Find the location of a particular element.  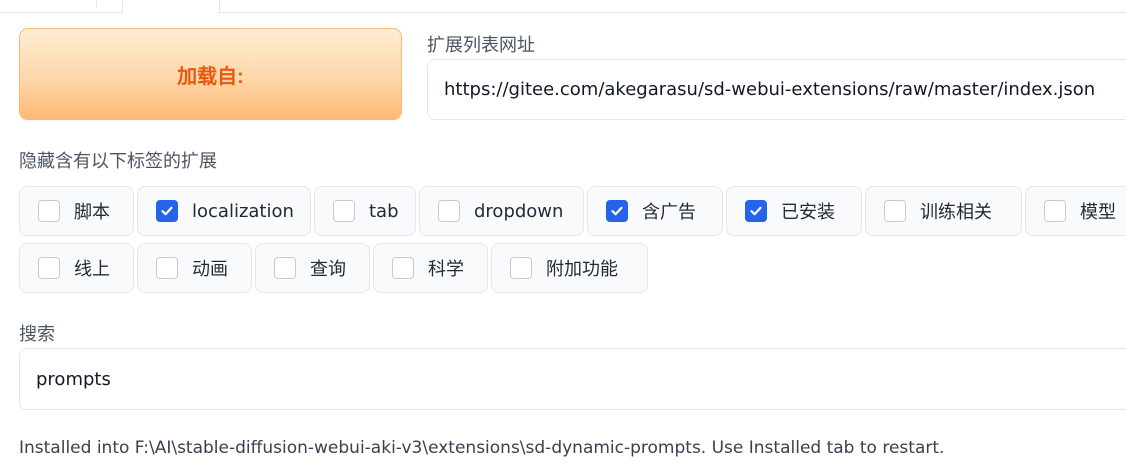

tag-checkbox-script: 脚本 is located at coordinates (76, 211).